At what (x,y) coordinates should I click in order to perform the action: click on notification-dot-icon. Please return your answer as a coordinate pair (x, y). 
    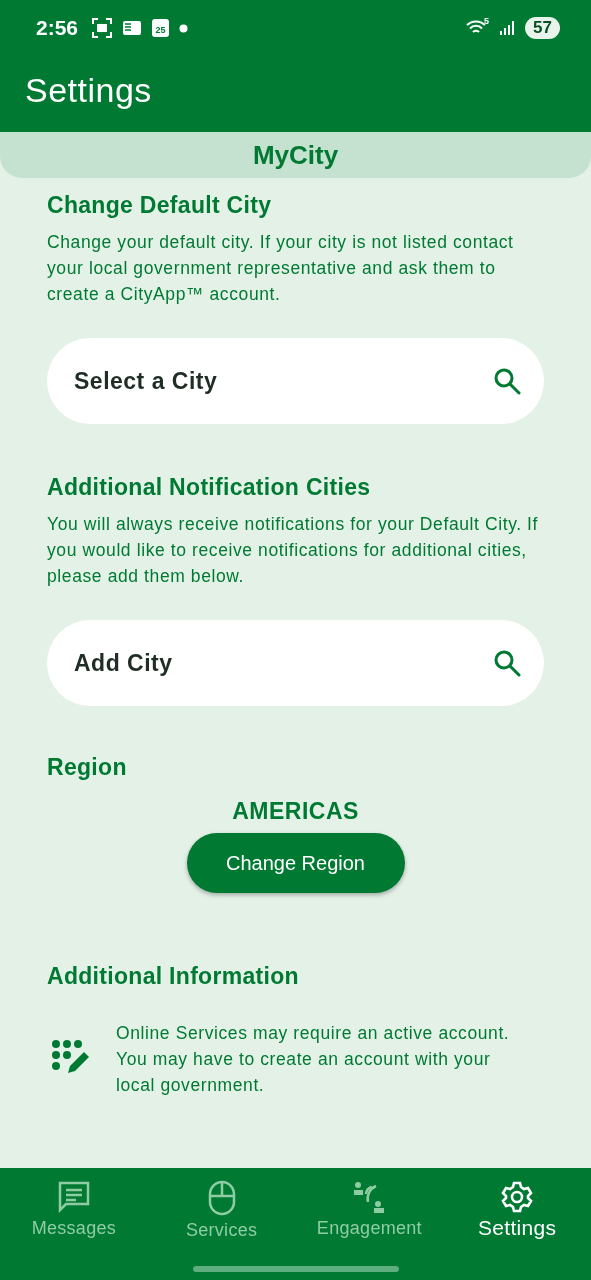
    Looking at the image, I should click on (184, 28).